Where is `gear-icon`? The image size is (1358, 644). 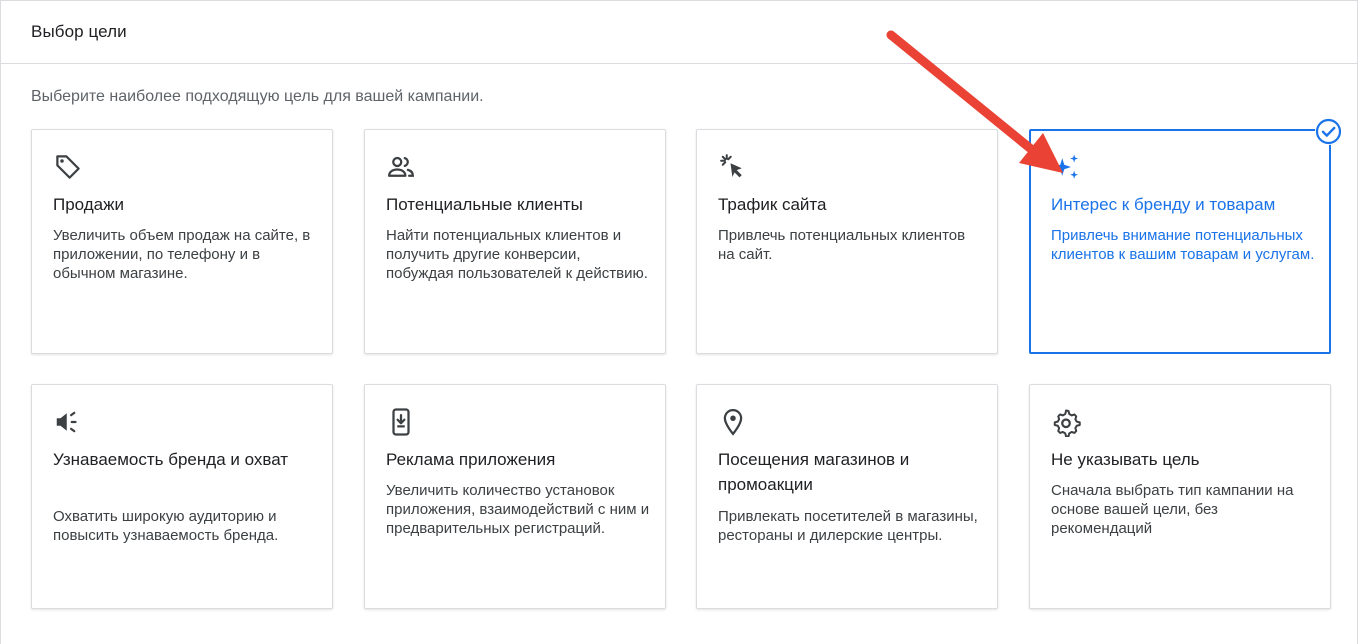
gear-icon is located at coordinates (1067, 423).